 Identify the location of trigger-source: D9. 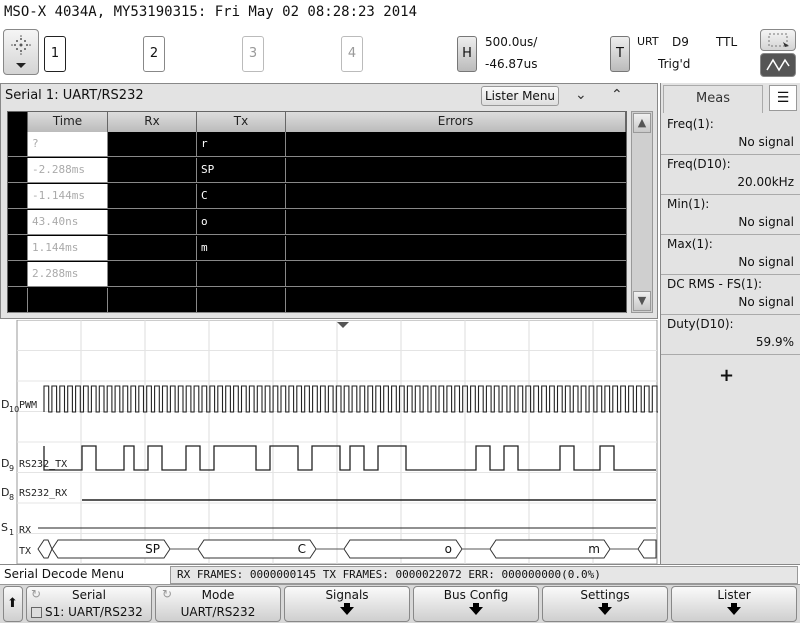
(680, 42).